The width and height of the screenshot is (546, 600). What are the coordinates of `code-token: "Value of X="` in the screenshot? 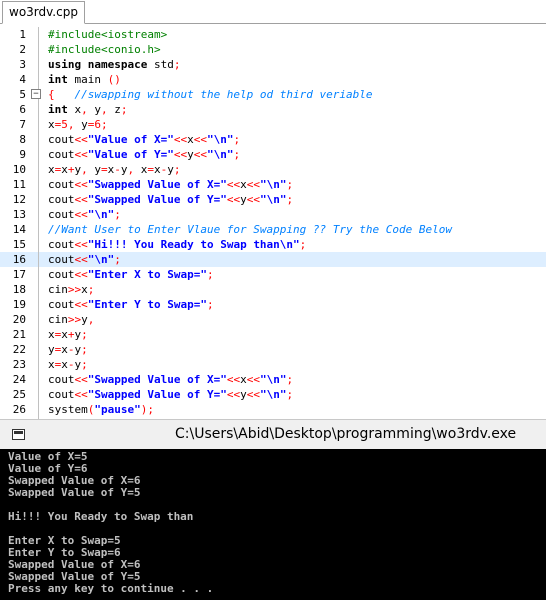 It's located at (130, 139).